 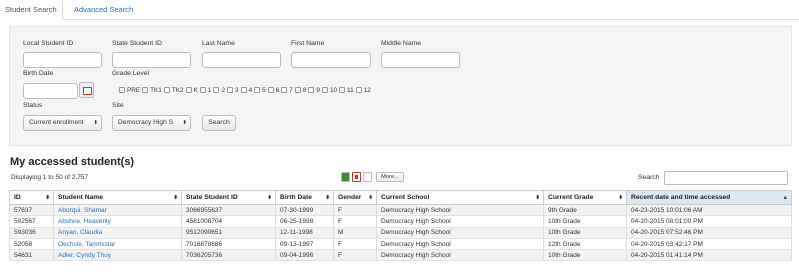 I want to click on grade-checkbox: 3, so click(x=233, y=90).